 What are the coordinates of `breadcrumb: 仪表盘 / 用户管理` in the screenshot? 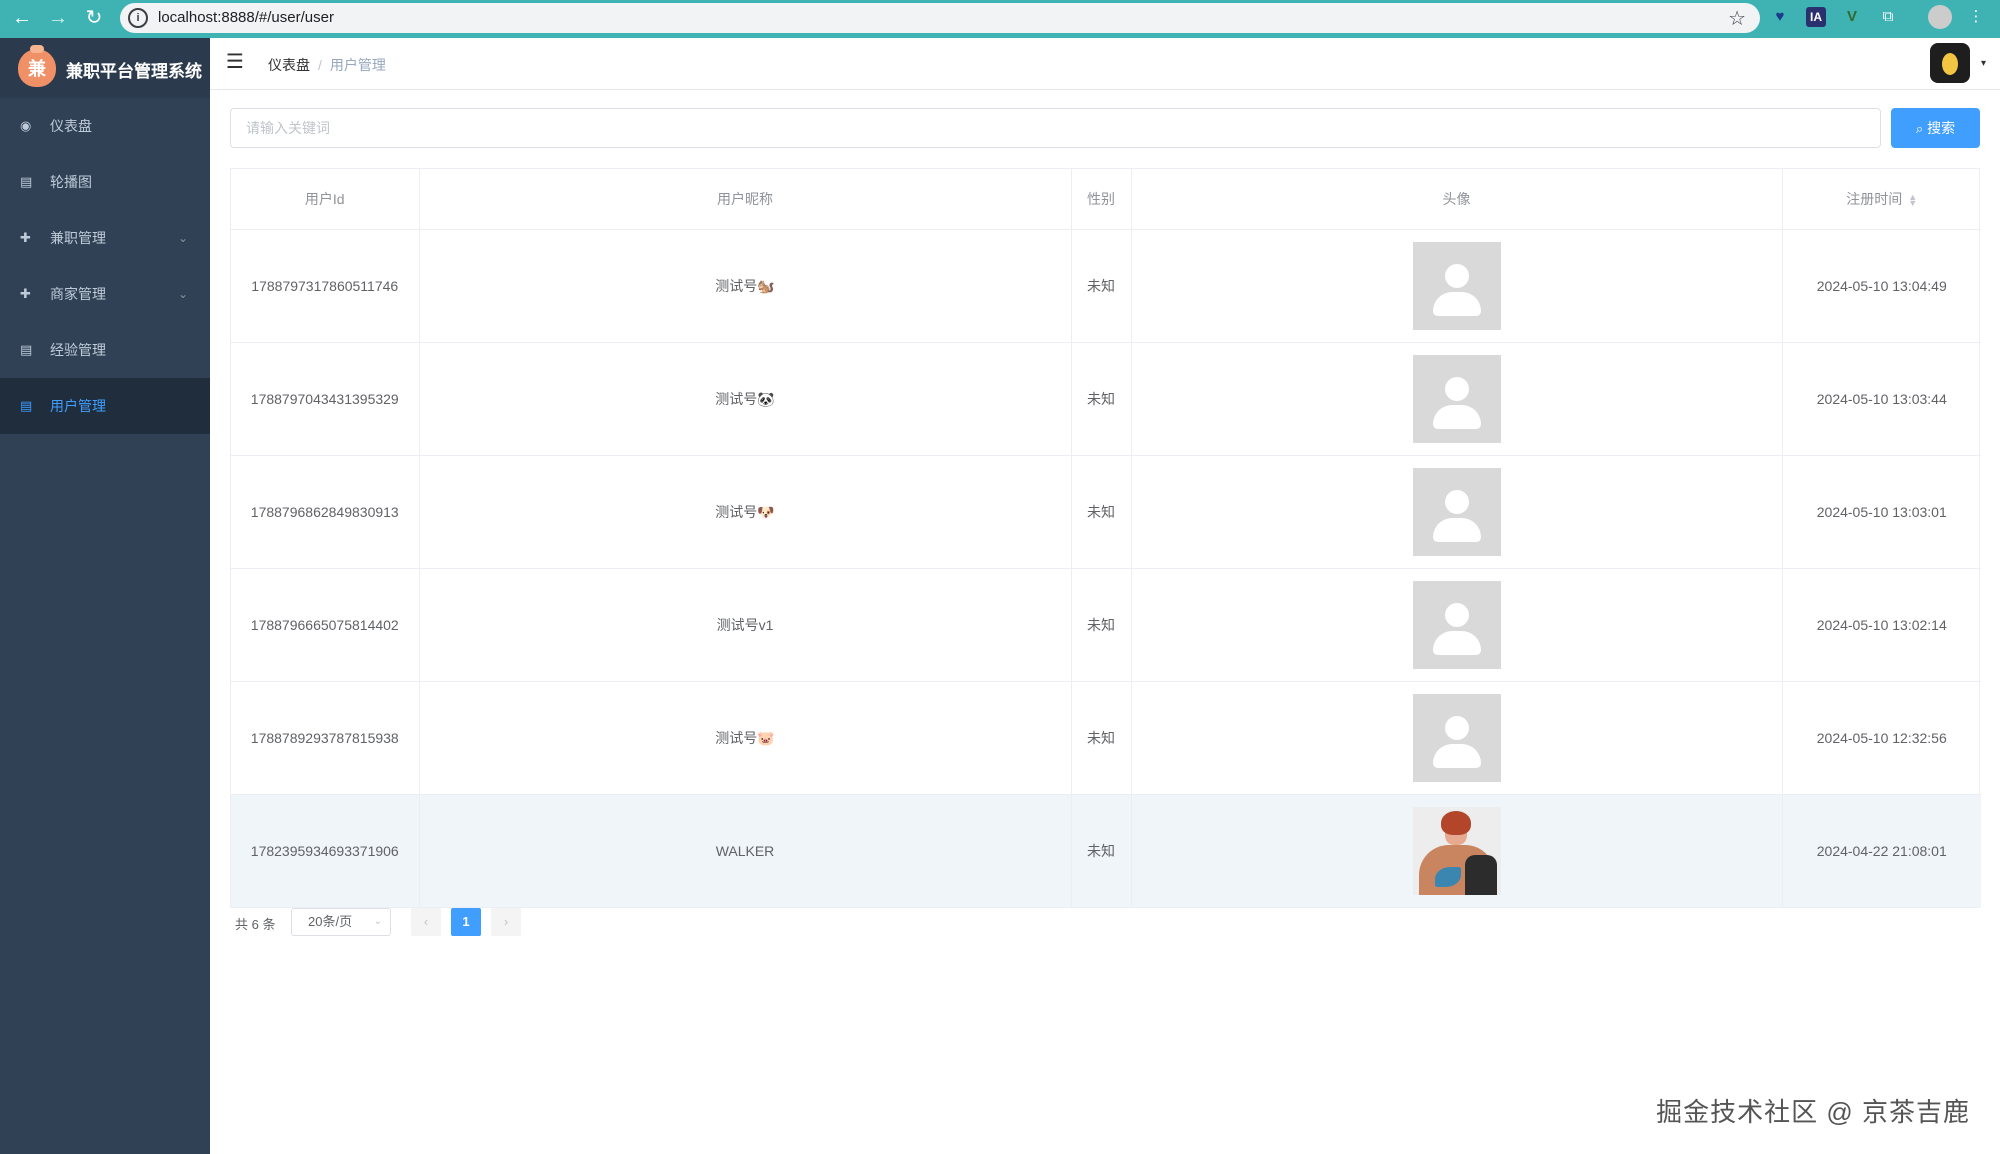 It's located at (327, 65).